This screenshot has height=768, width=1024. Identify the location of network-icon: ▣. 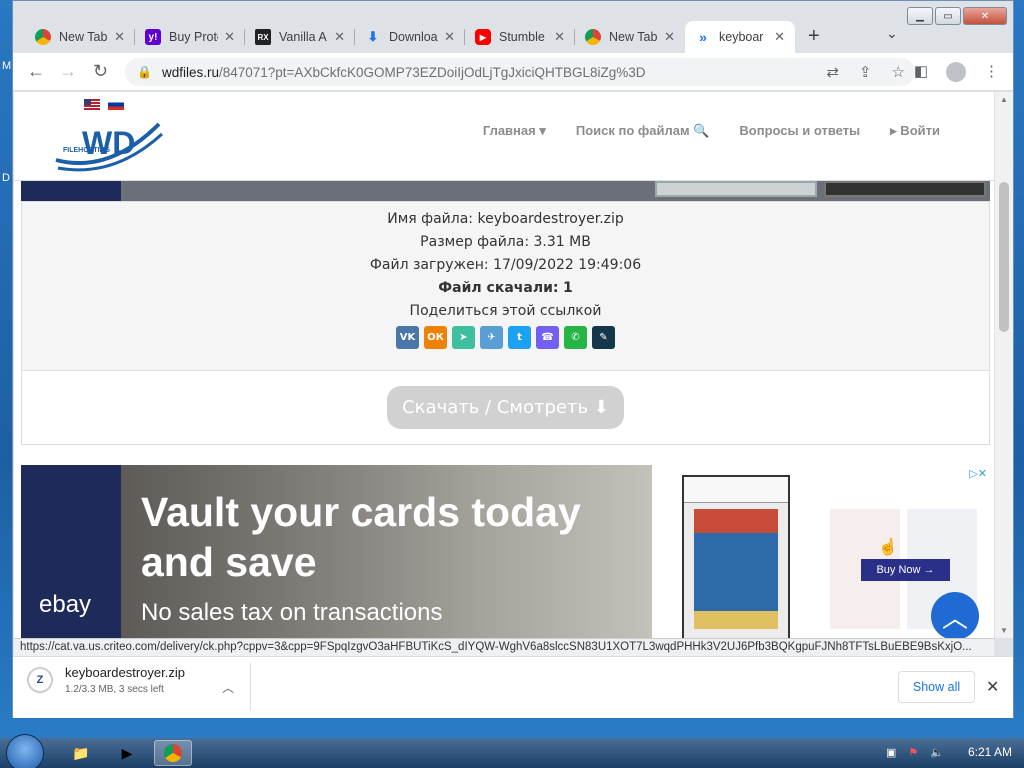
(891, 752).